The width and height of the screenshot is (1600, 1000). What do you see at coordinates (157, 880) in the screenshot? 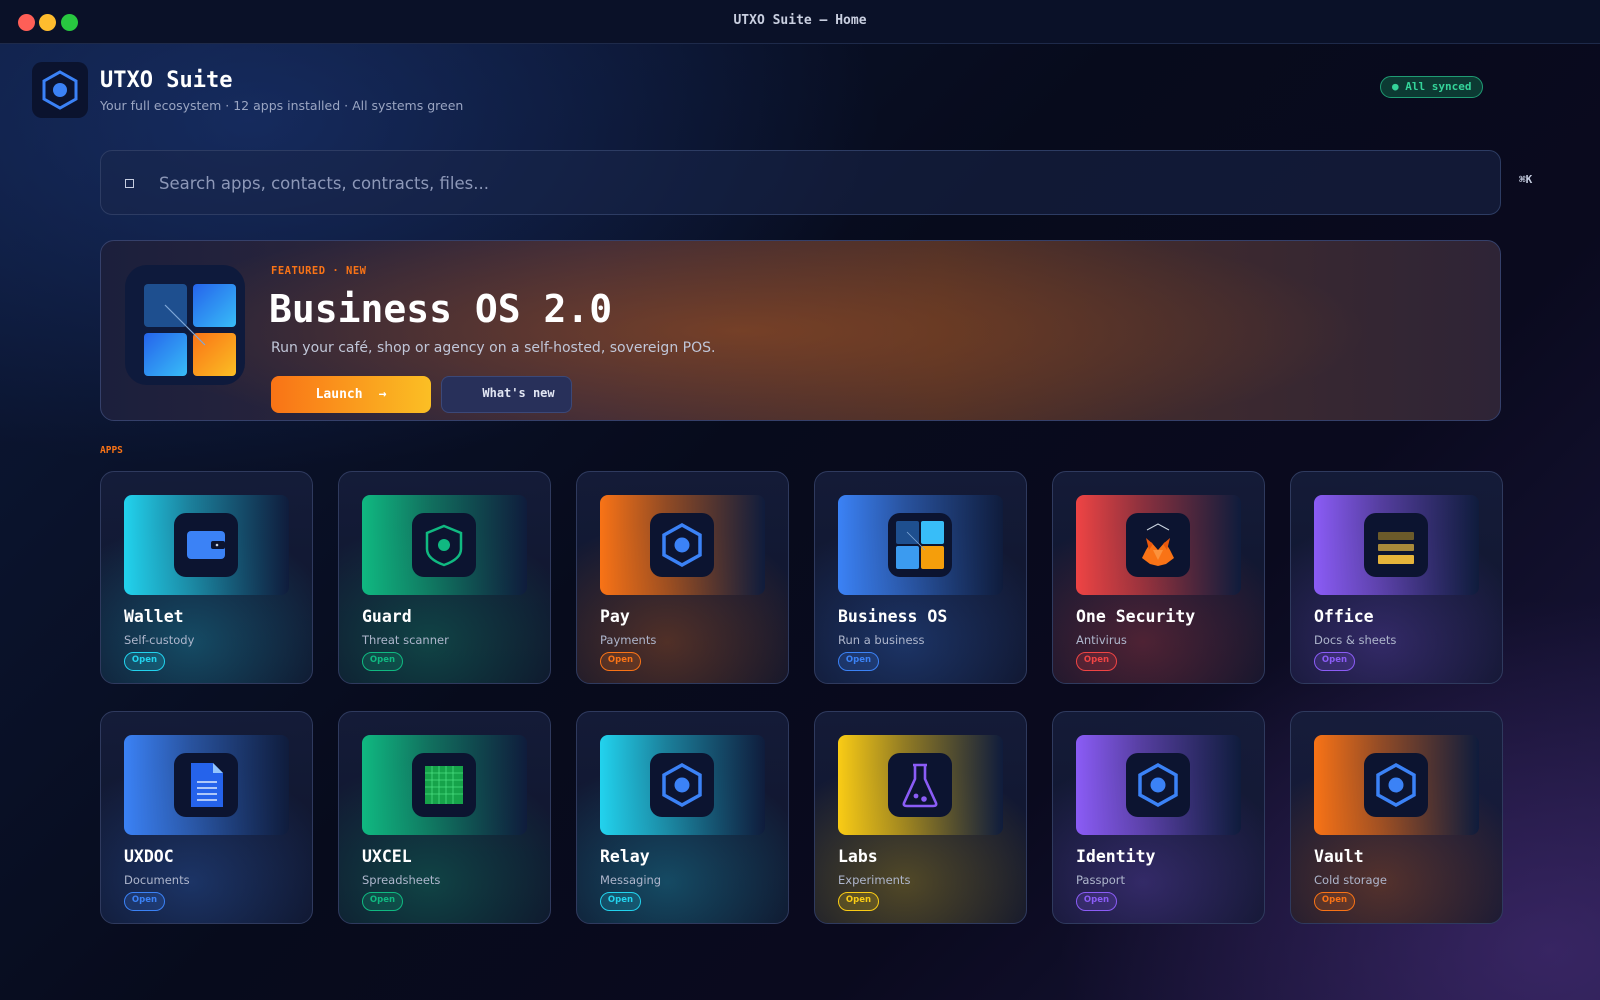
I see `app-subtitle: Documents` at bounding box center [157, 880].